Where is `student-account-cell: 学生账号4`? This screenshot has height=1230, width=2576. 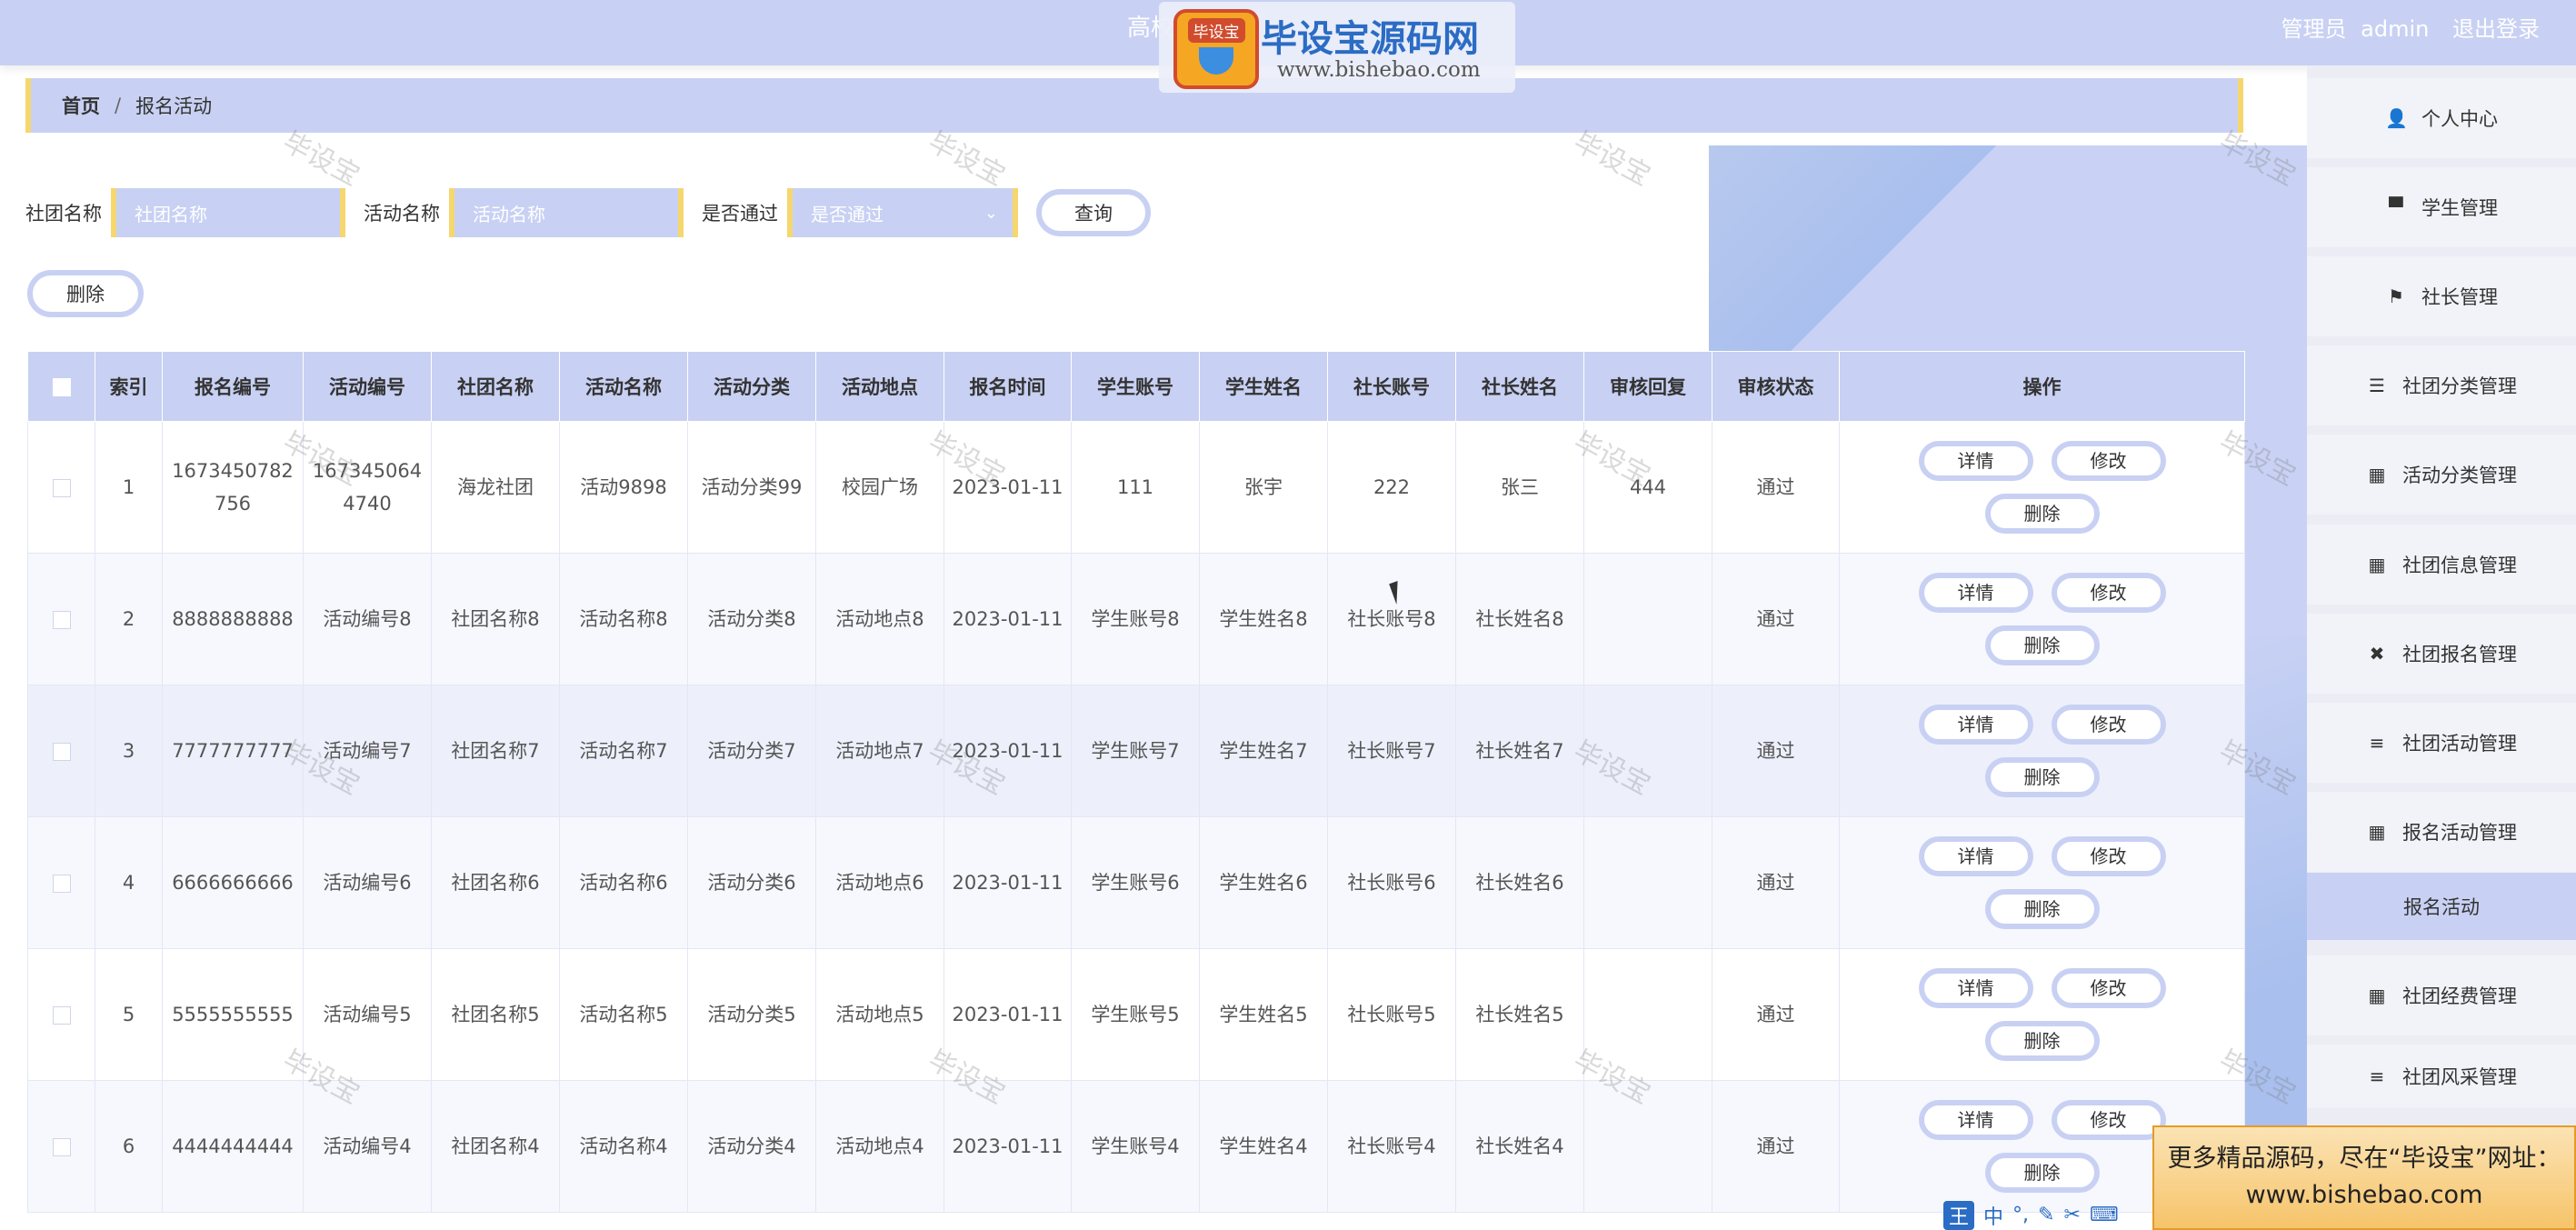 student-account-cell: 学生账号4 is located at coordinates (1135, 1146).